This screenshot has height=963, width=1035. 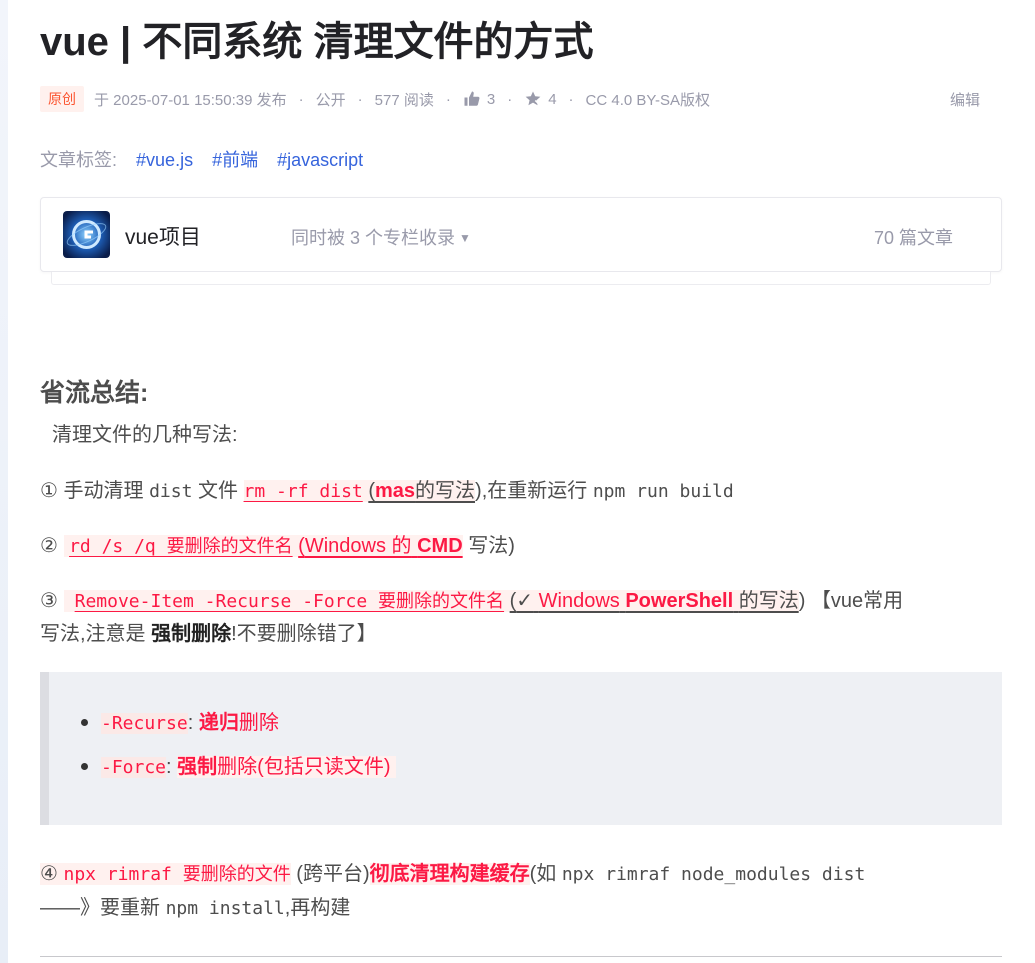 What do you see at coordinates (543, 874) in the screenshot?
I see `text: (如` at bounding box center [543, 874].